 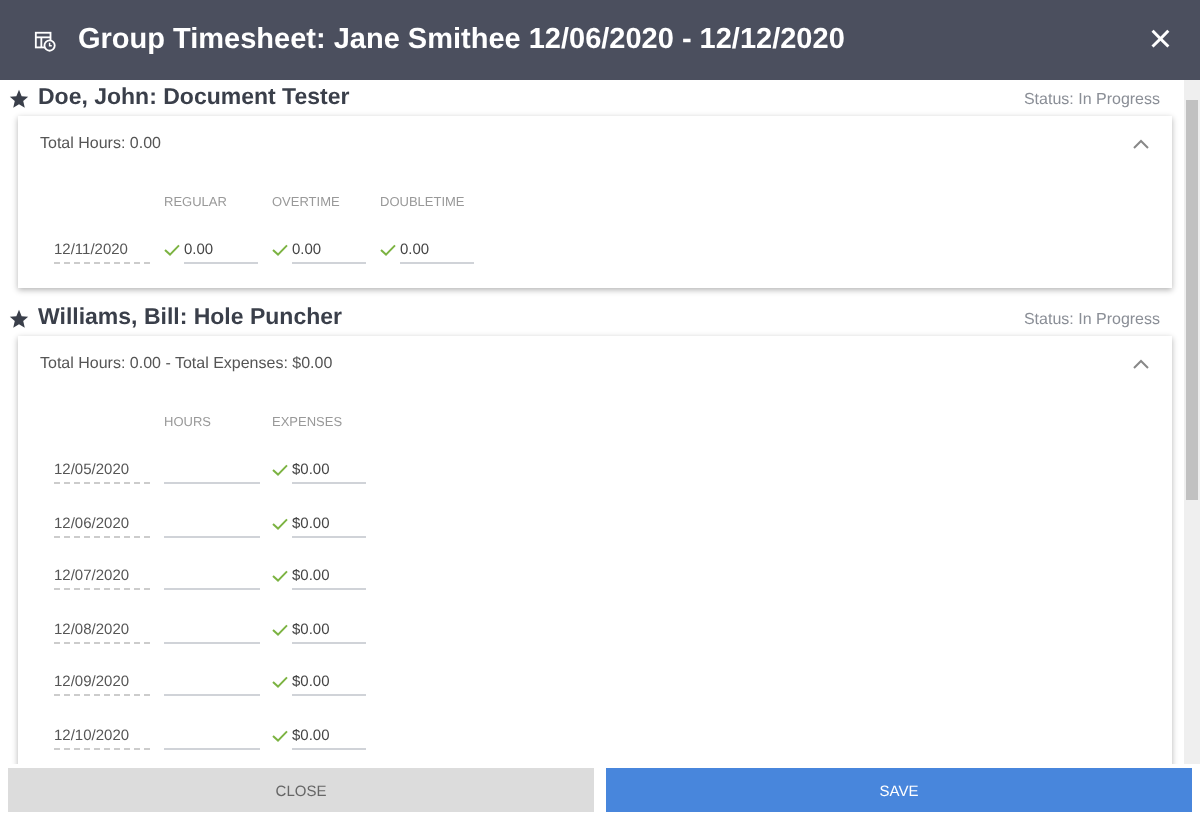 What do you see at coordinates (45, 40) in the screenshot?
I see `calendar-clock-icon` at bounding box center [45, 40].